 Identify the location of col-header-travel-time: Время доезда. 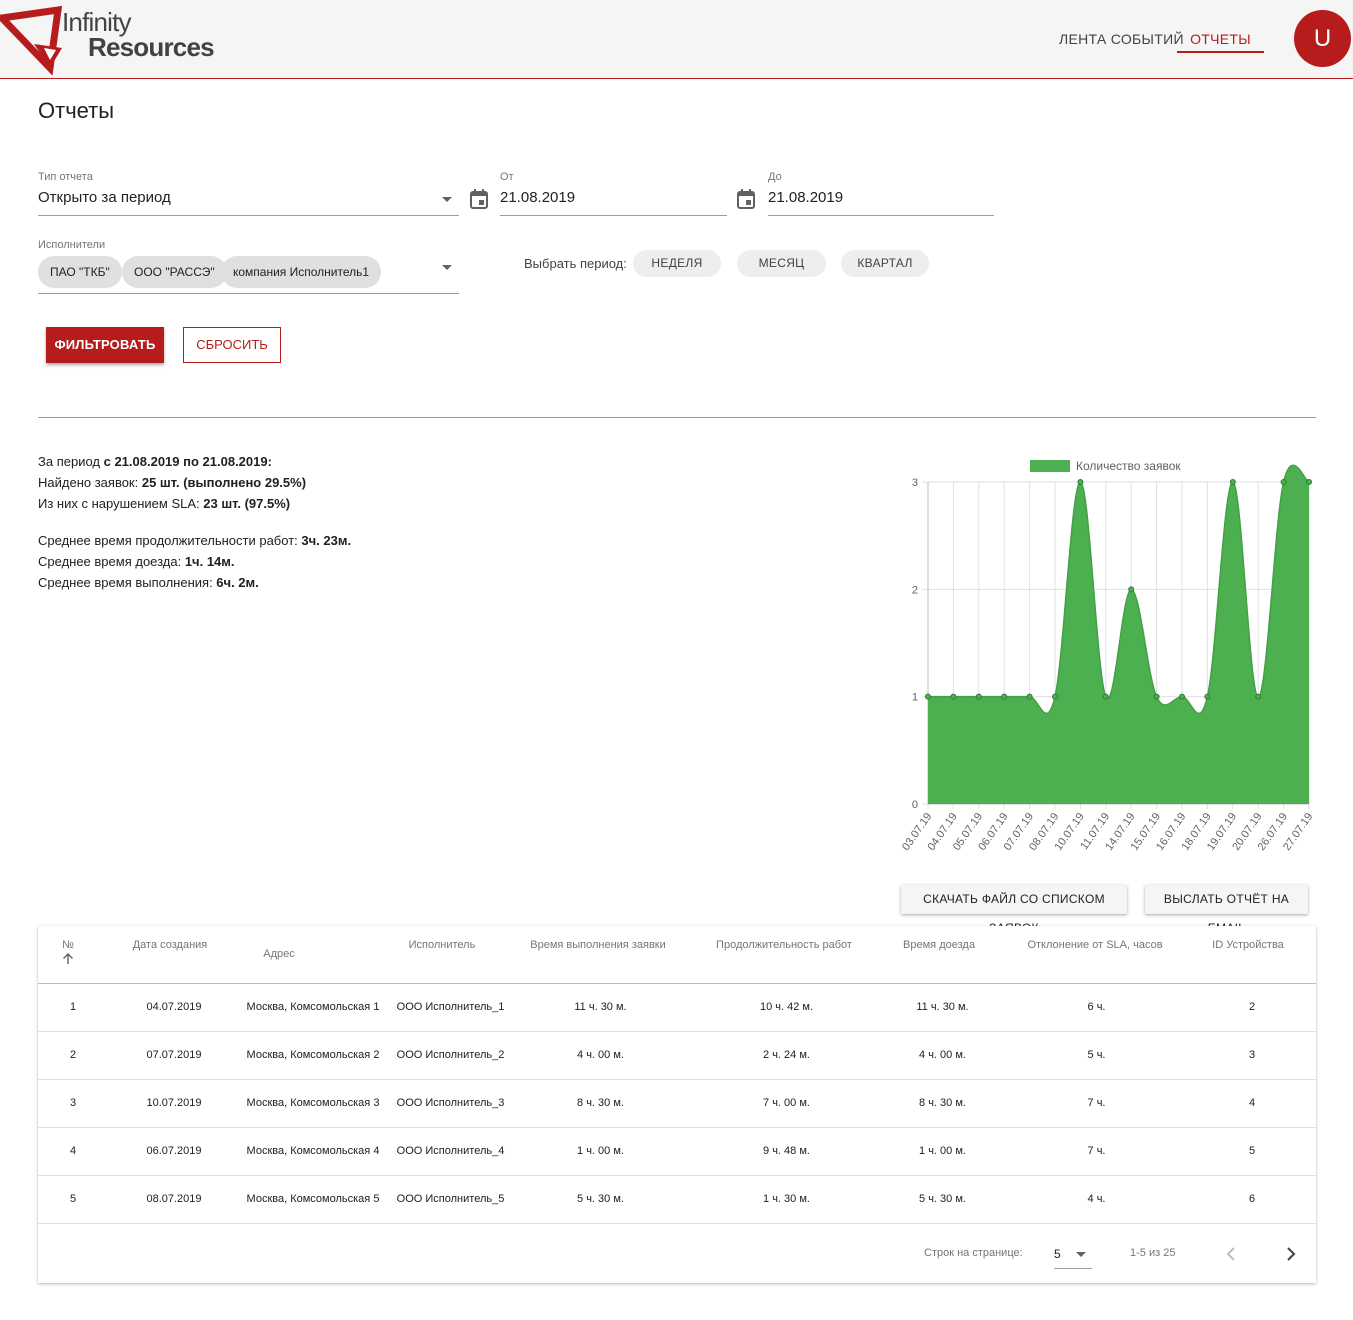
(939, 945).